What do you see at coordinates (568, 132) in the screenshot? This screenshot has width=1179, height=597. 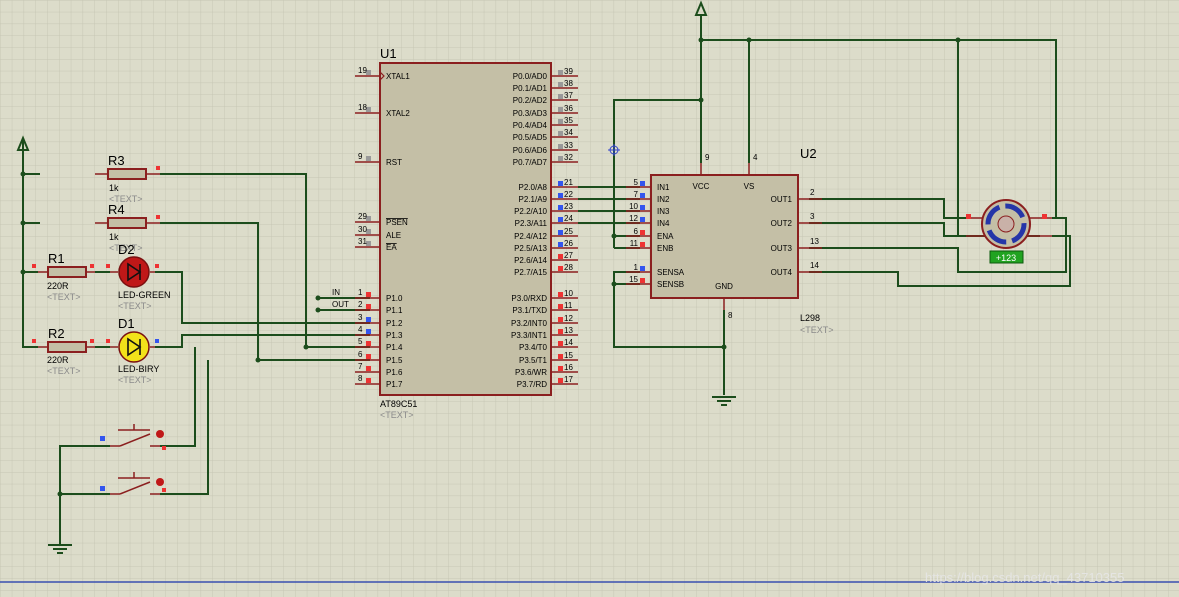 I see `pin-number: 34` at bounding box center [568, 132].